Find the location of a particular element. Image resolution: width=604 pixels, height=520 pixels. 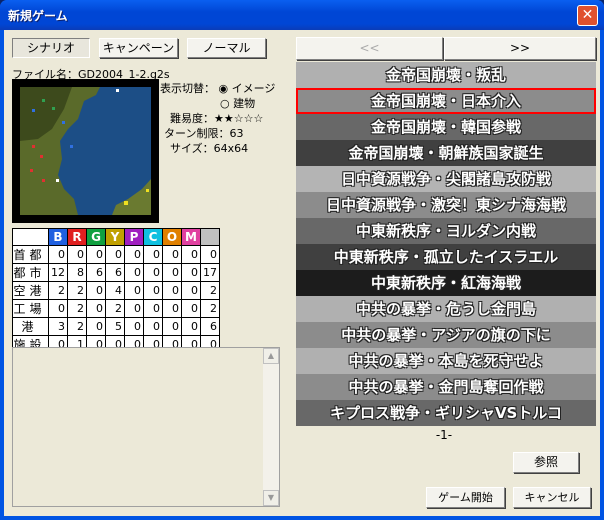

cancel-button: キャンセル is located at coordinates (552, 497).